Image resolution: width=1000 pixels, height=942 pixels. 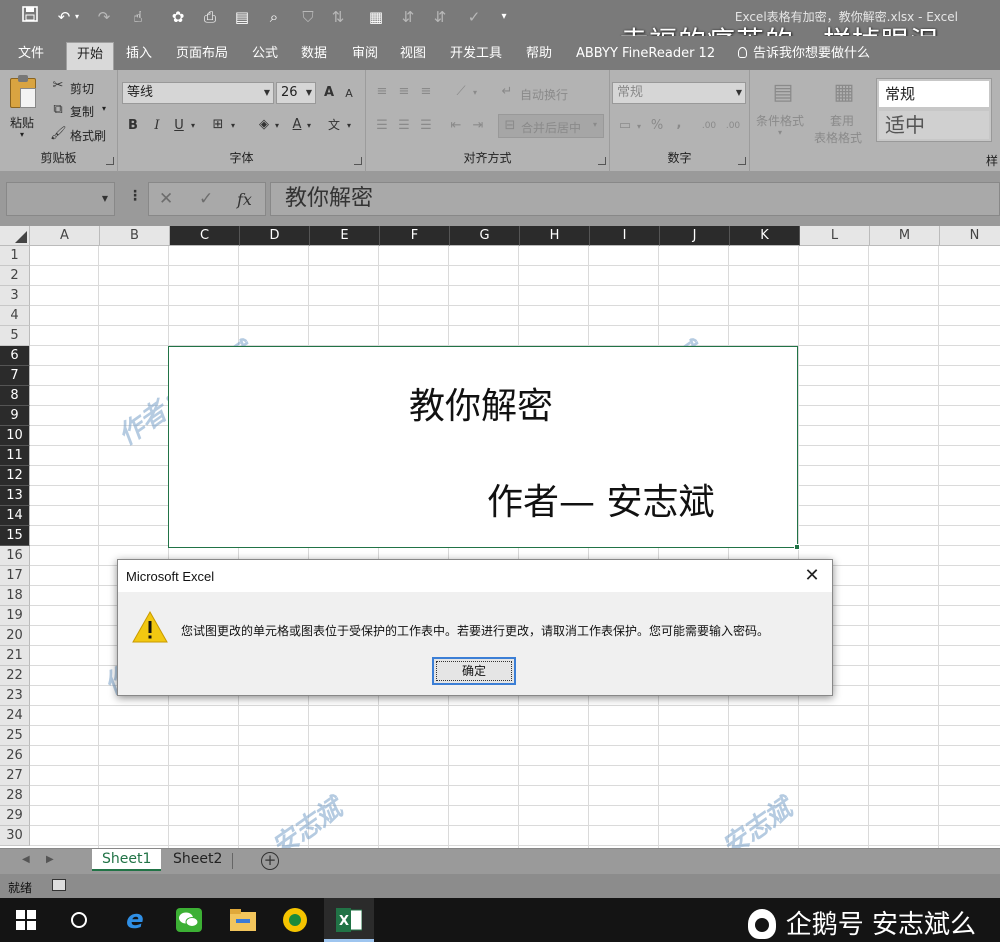 I want to click on excel-app-icon: X, so click(x=349, y=920).